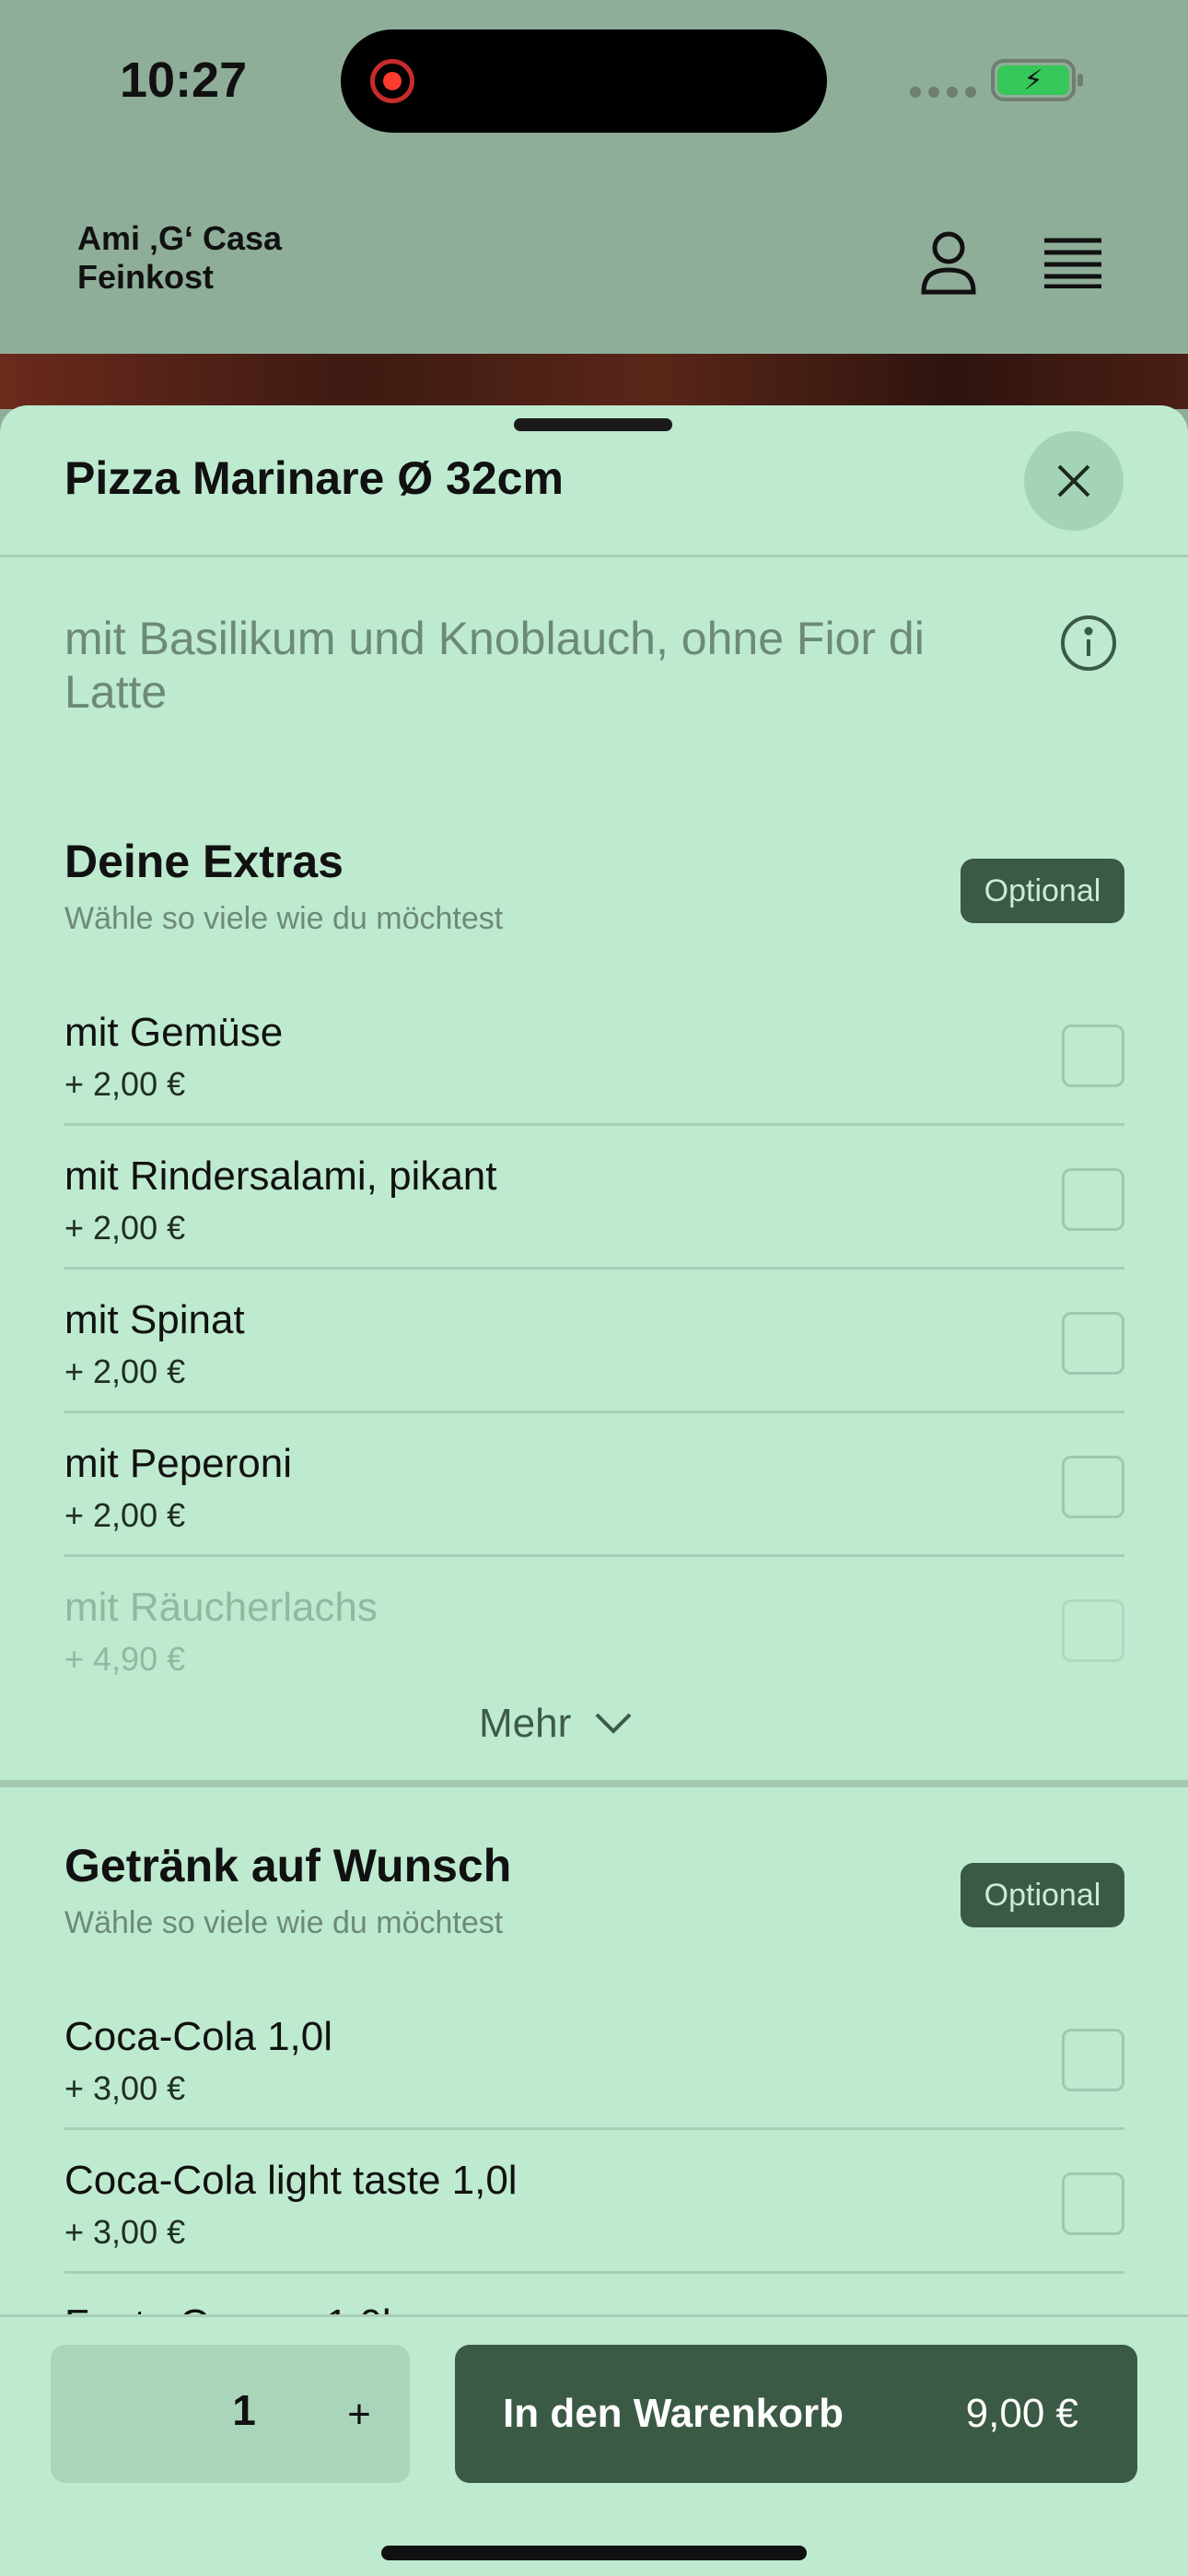 The image size is (1188, 2576). I want to click on option-name: mit Spinat, so click(154, 1319).